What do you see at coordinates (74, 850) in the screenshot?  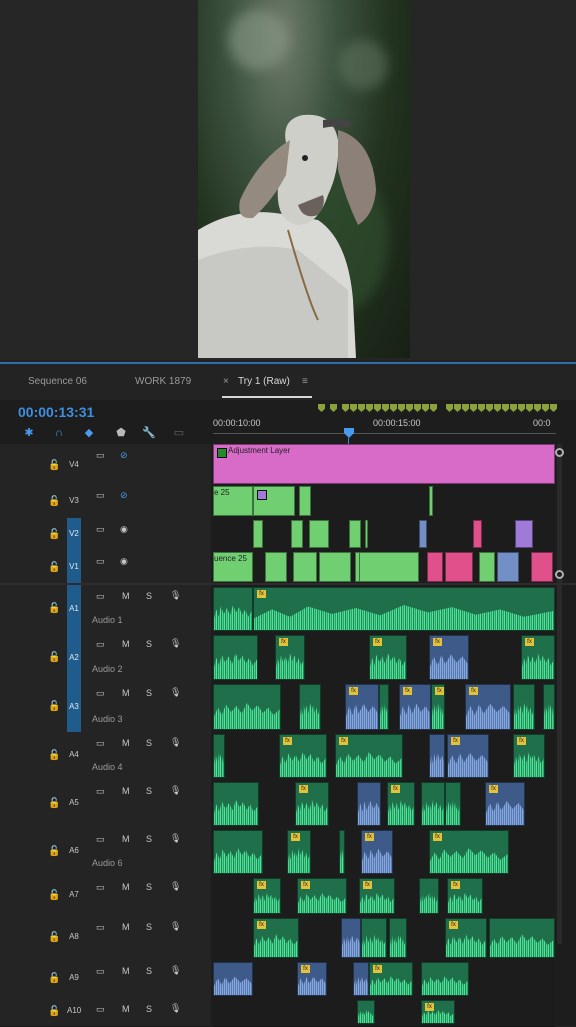 I see `track-name: A6` at bounding box center [74, 850].